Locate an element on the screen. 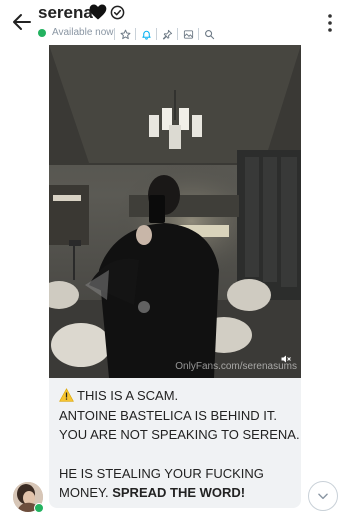 The width and height of the screenshot is (350, 516). message-line-4: HE IS STEALING YOUR FUCKING is located at coordinates (161, 473).